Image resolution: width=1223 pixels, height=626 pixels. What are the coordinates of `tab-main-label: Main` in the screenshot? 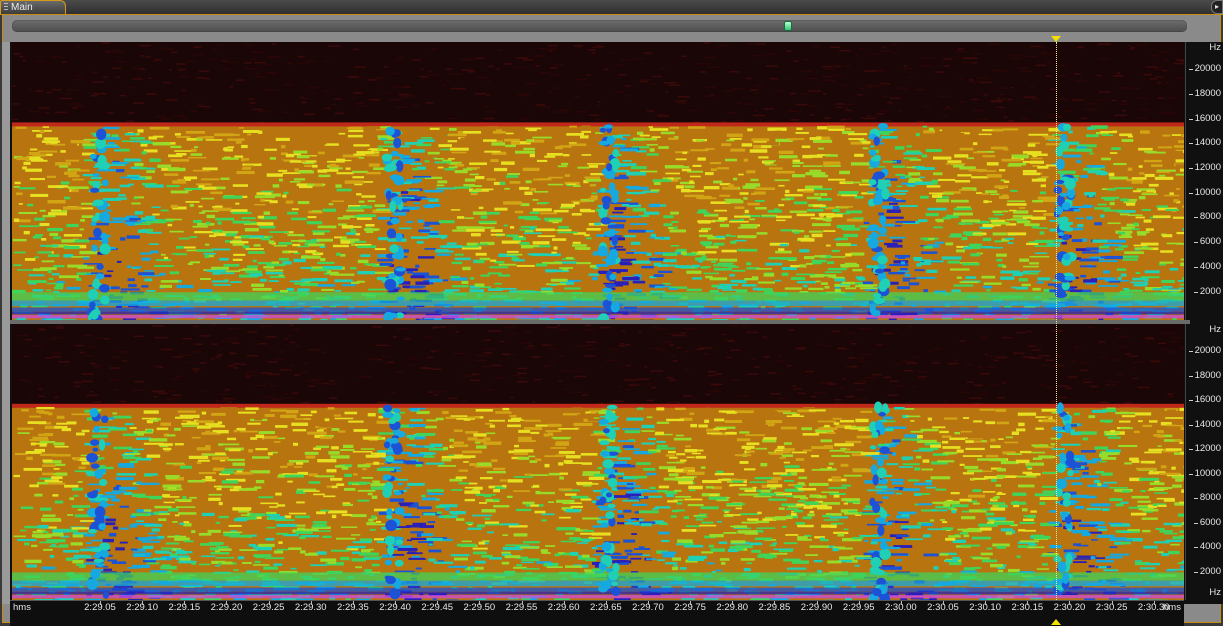 It's located at (22, 7).